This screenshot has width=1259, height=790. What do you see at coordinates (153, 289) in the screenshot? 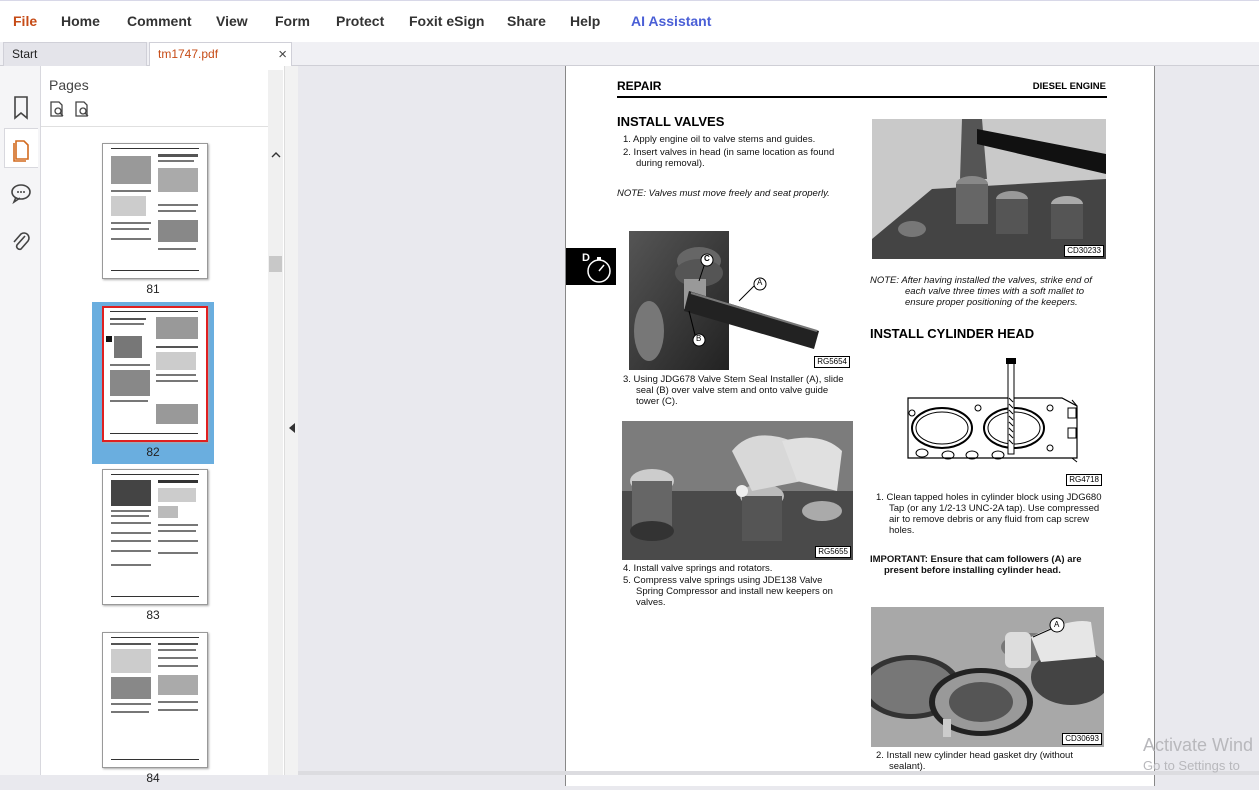
I see `page-number-label: 81` at bounding box center [153, 289].